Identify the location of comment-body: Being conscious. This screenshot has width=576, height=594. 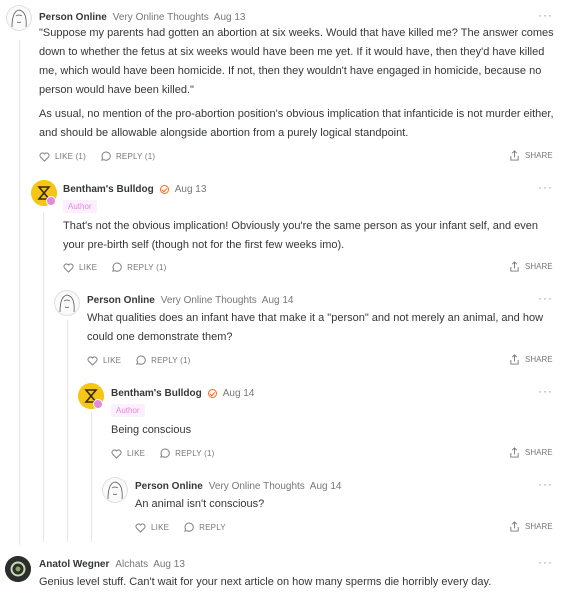
(331, 433).